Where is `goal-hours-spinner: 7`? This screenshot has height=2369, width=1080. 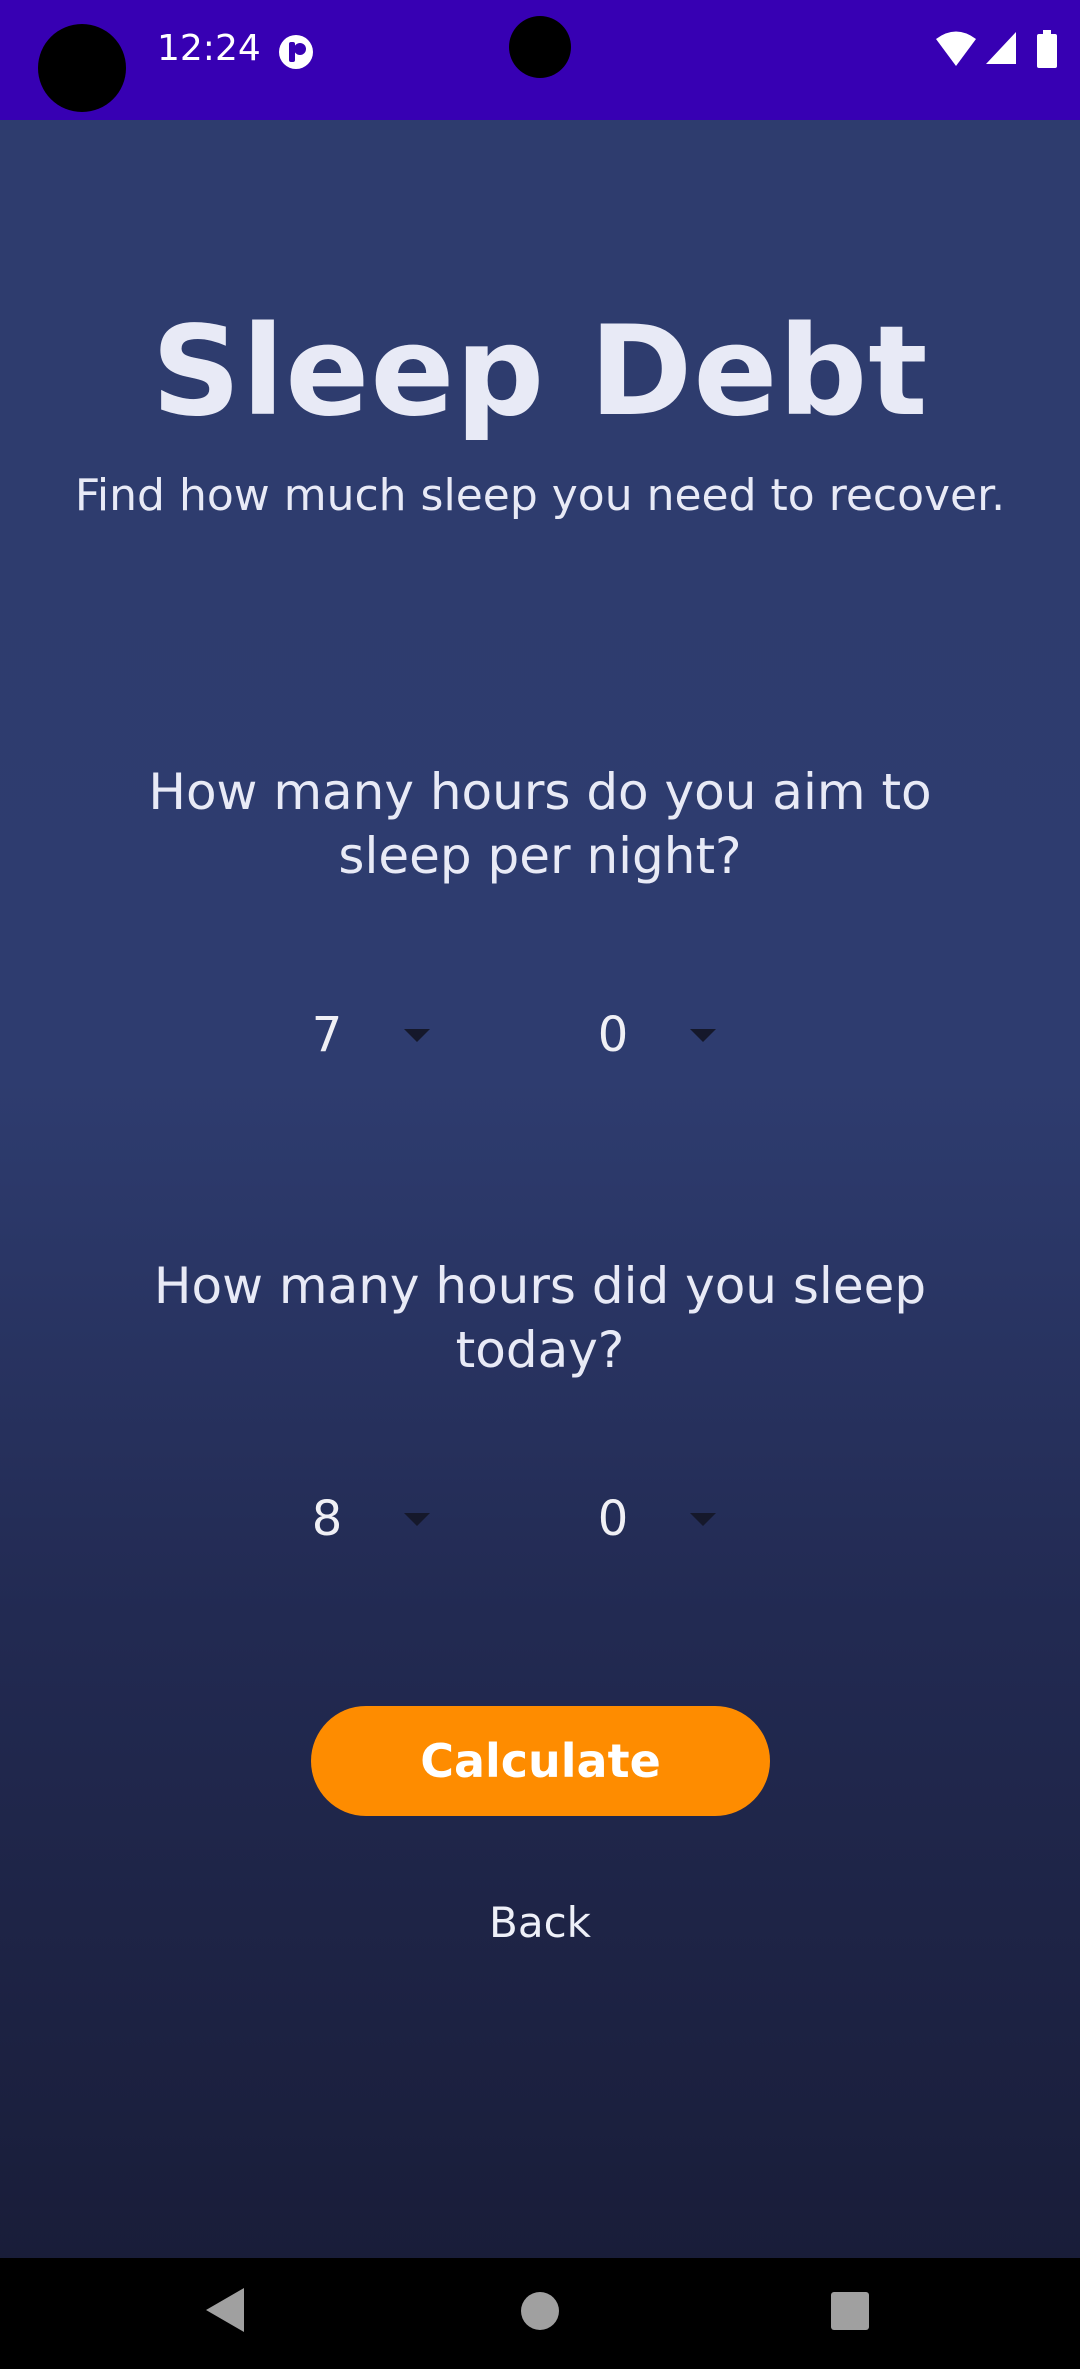 goal-hours-spinner: 7 is located at coordinates (377, 1035).